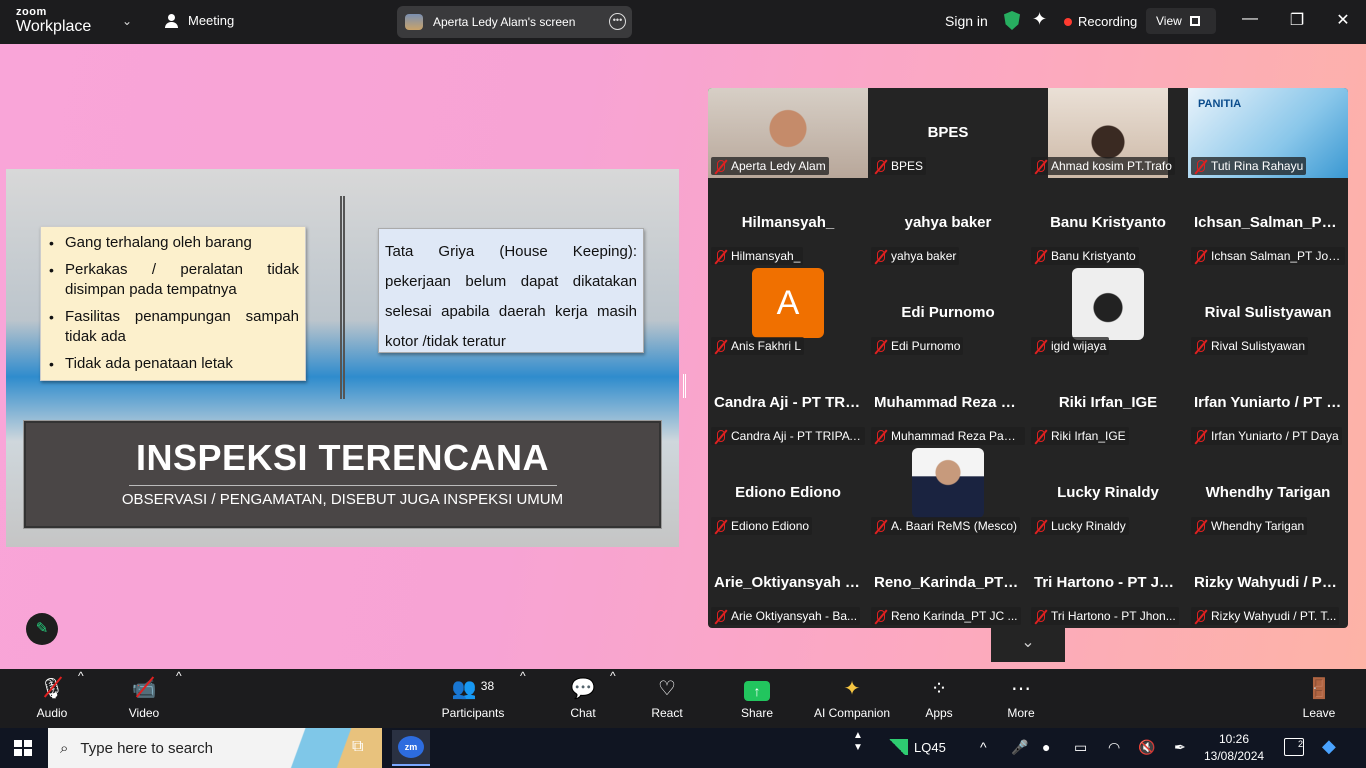 The width and height of the screenshot is (1366, 768). I want to click on participant-name-large: yahya baker, so click(948, 222).